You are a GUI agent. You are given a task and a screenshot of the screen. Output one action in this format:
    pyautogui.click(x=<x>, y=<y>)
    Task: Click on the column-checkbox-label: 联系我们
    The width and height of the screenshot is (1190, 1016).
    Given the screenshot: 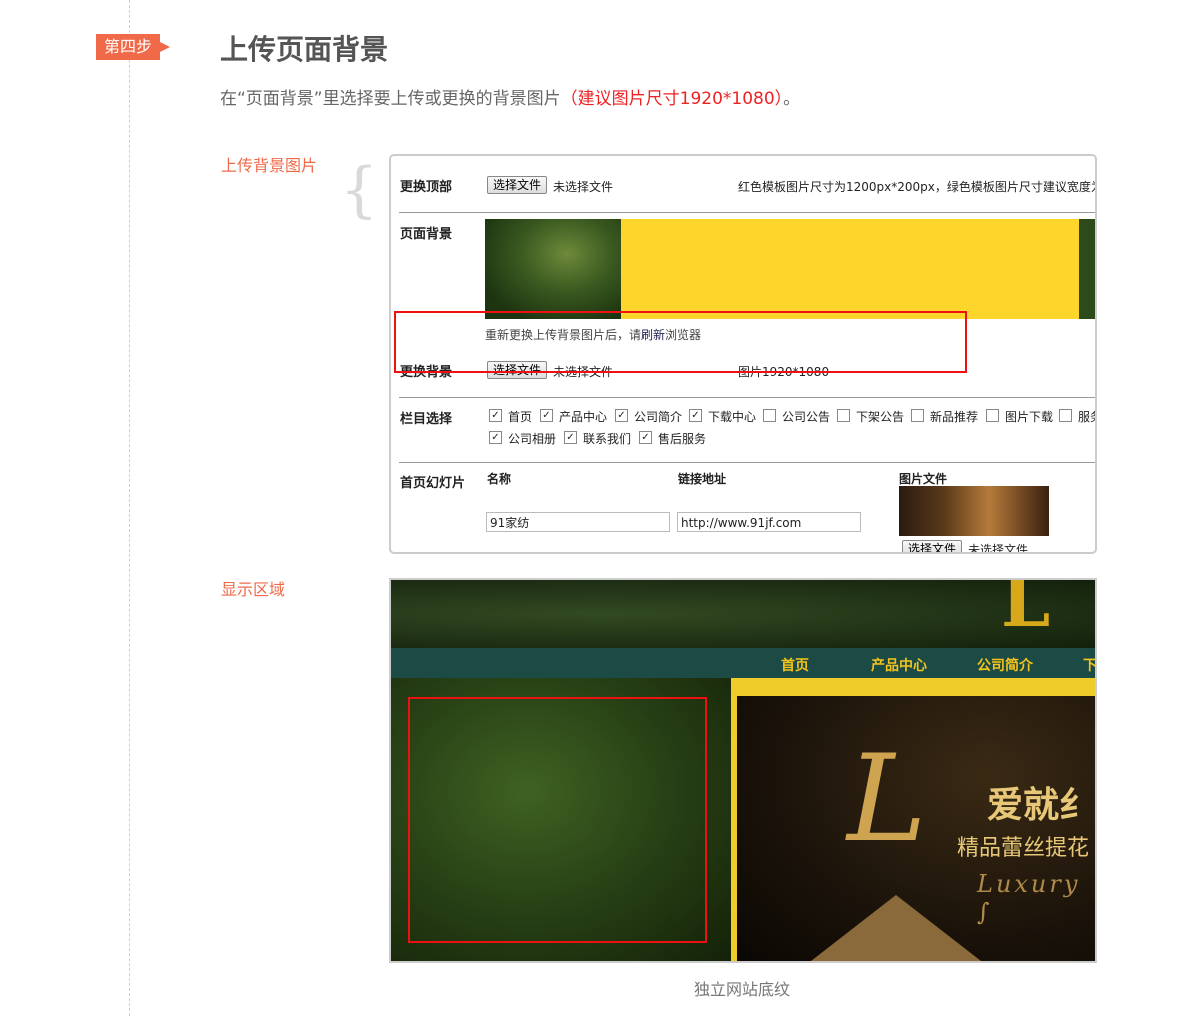 What is the action you would take?
    pyautogui.click(x=607, y=439)
    